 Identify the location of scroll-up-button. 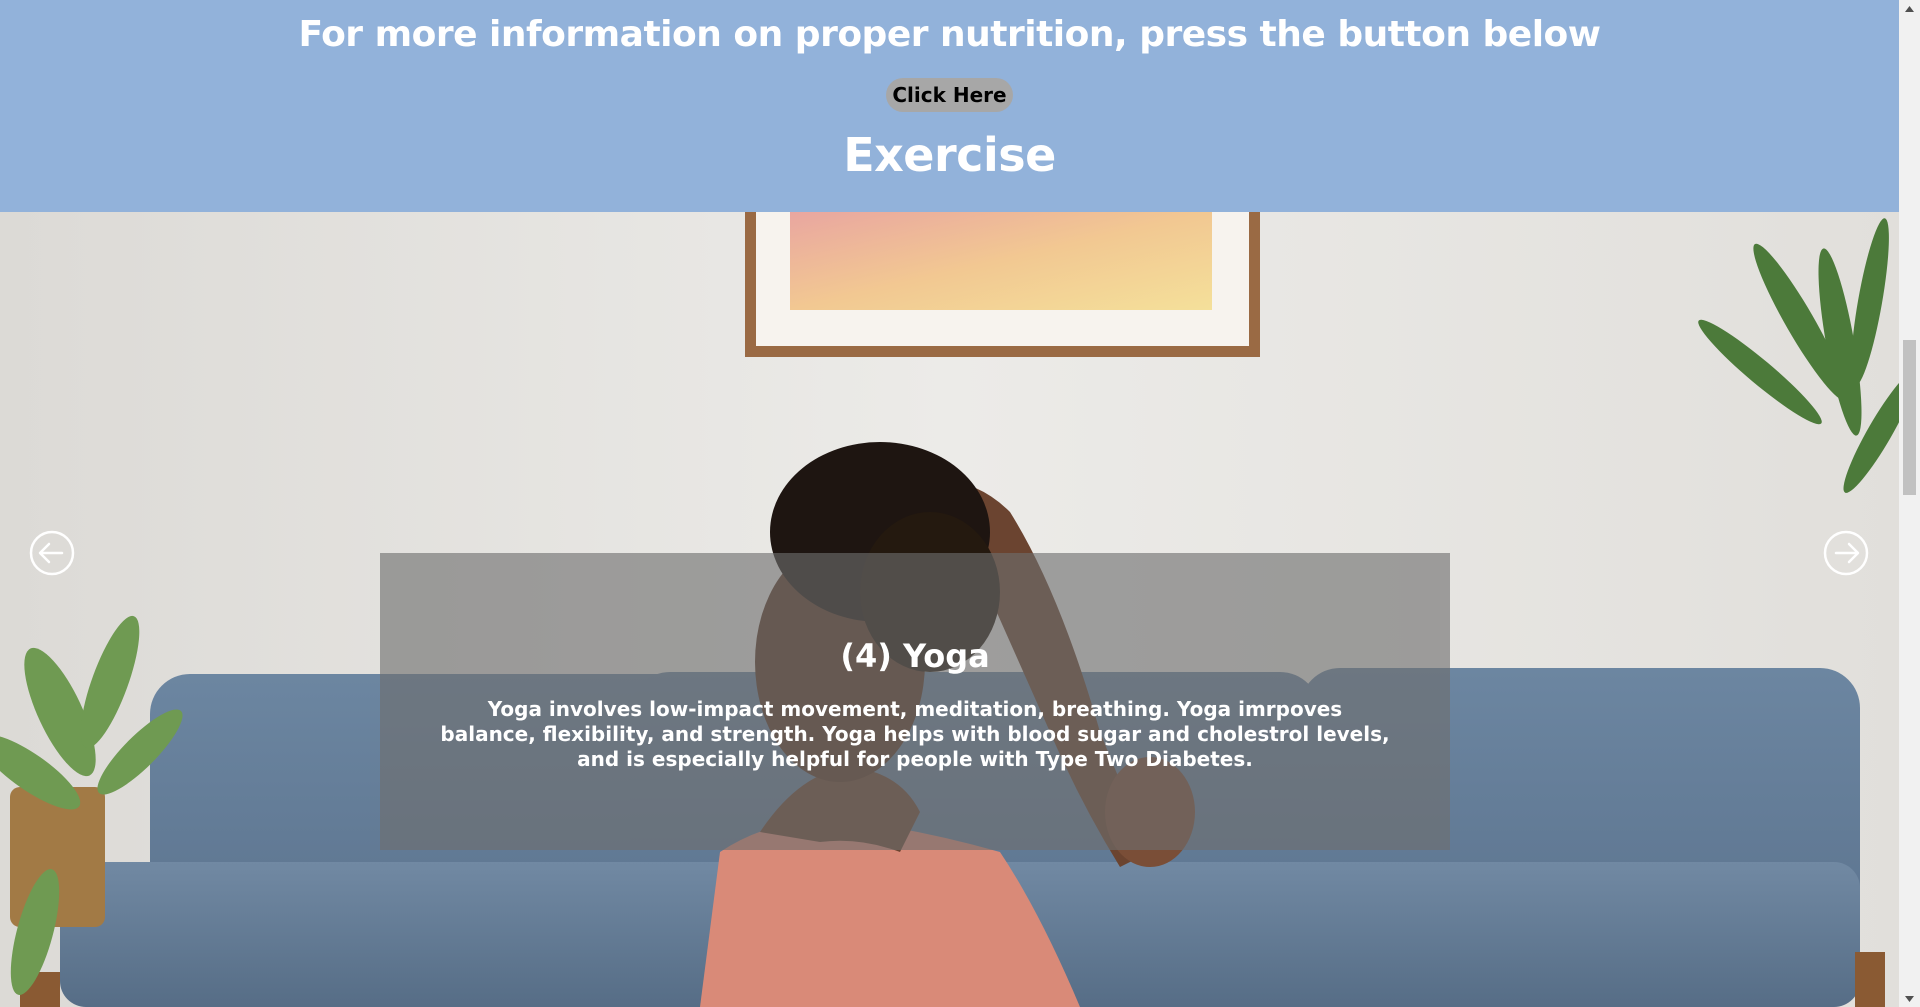
(1909, 8).